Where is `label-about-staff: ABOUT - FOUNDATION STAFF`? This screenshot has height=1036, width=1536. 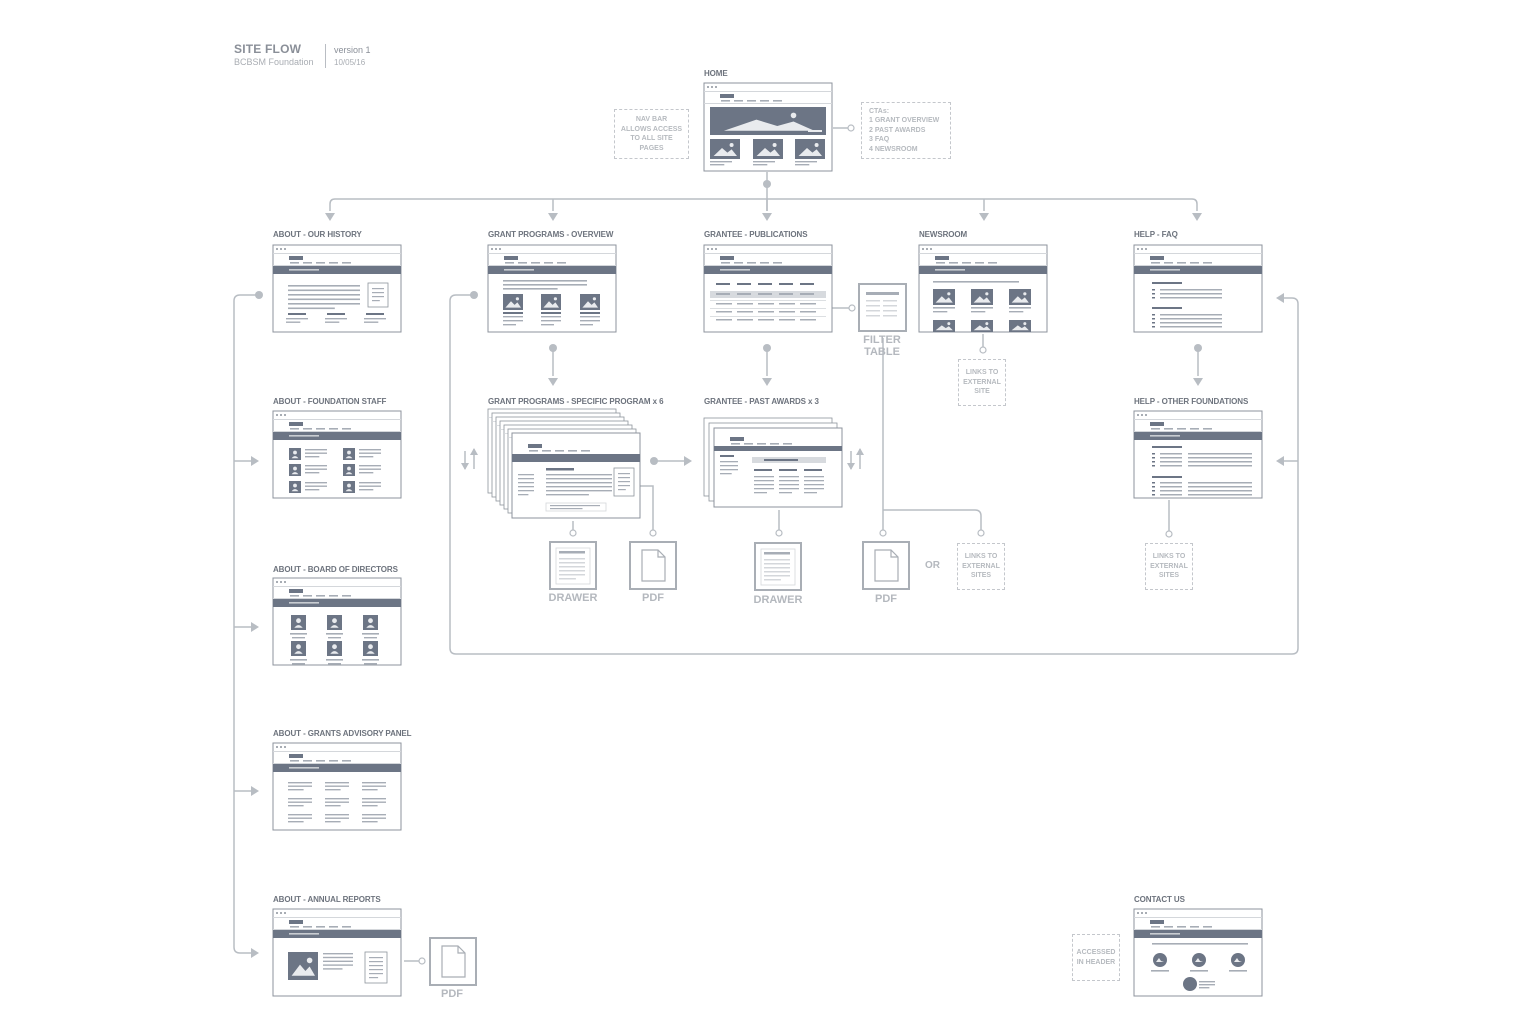 label-about-staff: ABOUT - FOUNDATION STAFF is located at coordinates (330, 401).